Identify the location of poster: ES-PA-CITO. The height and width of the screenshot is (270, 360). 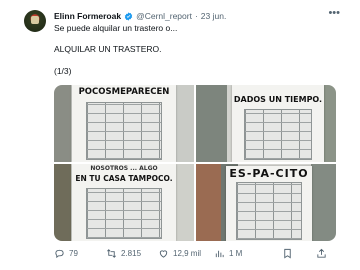
(269, 203).